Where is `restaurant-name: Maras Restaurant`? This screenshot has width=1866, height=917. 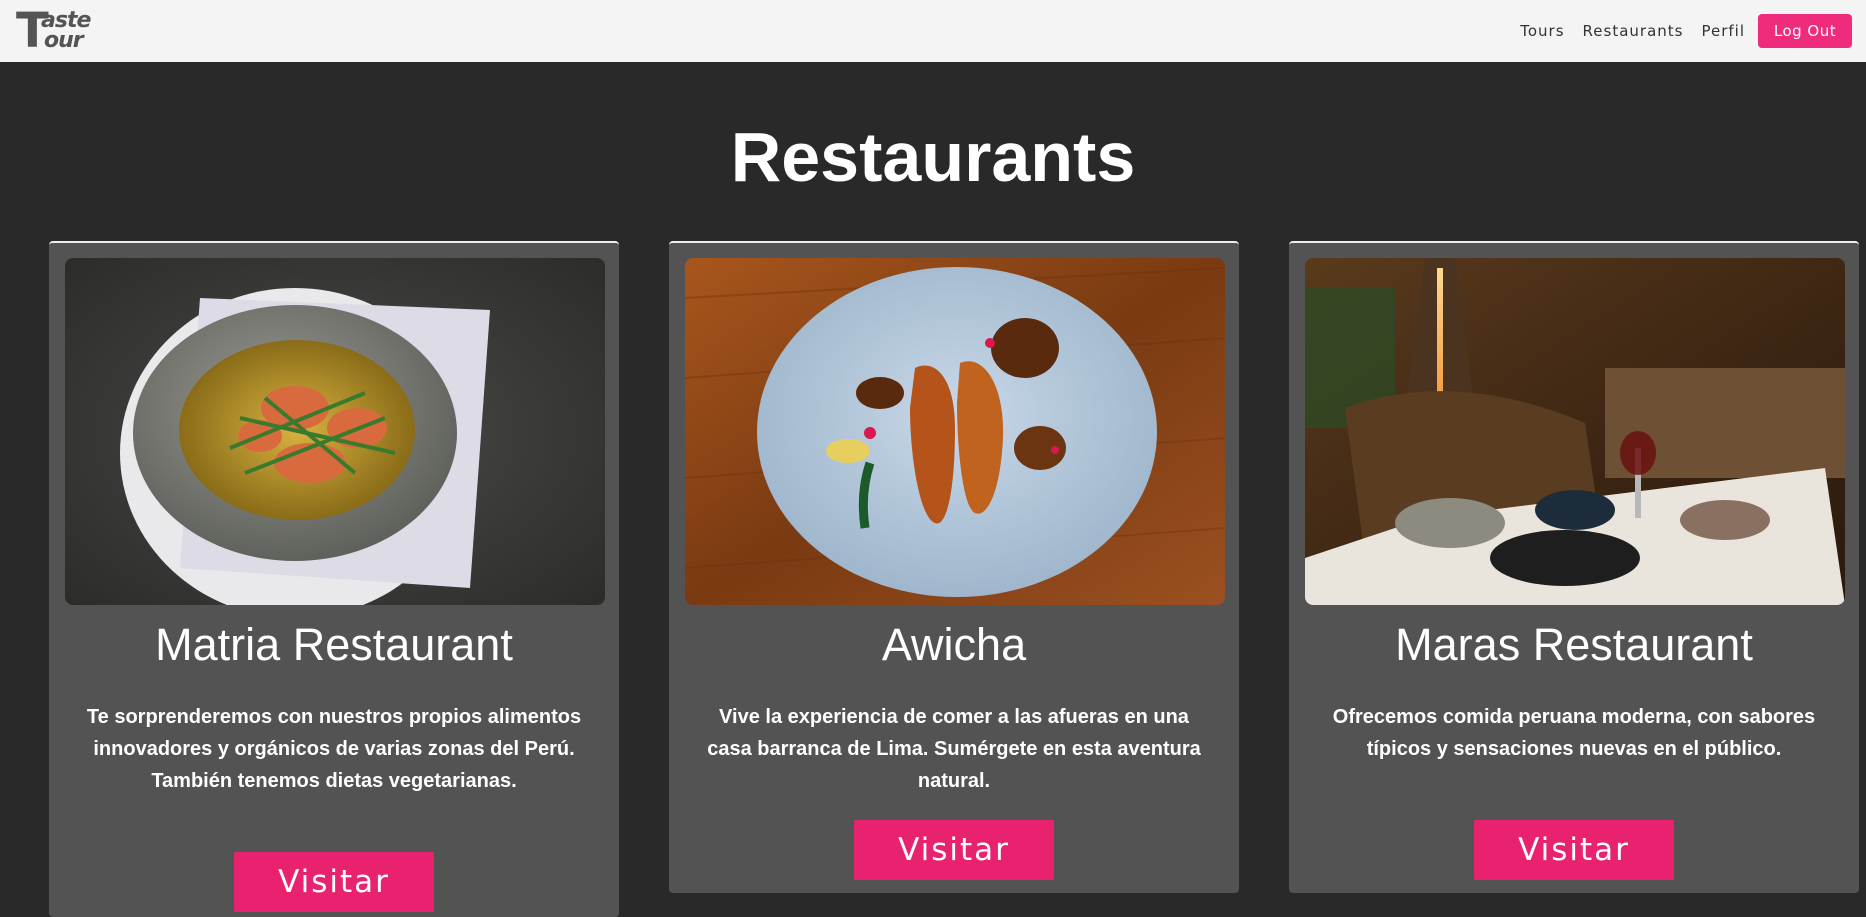 restaurant-name: Maras Restaurant is located at coordinates (1574, 644).